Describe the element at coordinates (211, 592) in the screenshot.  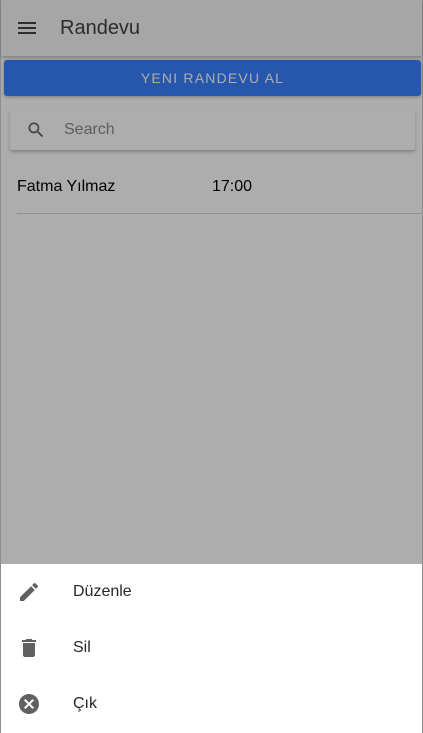
I see `action-edit-button: Düzenle` at that location.